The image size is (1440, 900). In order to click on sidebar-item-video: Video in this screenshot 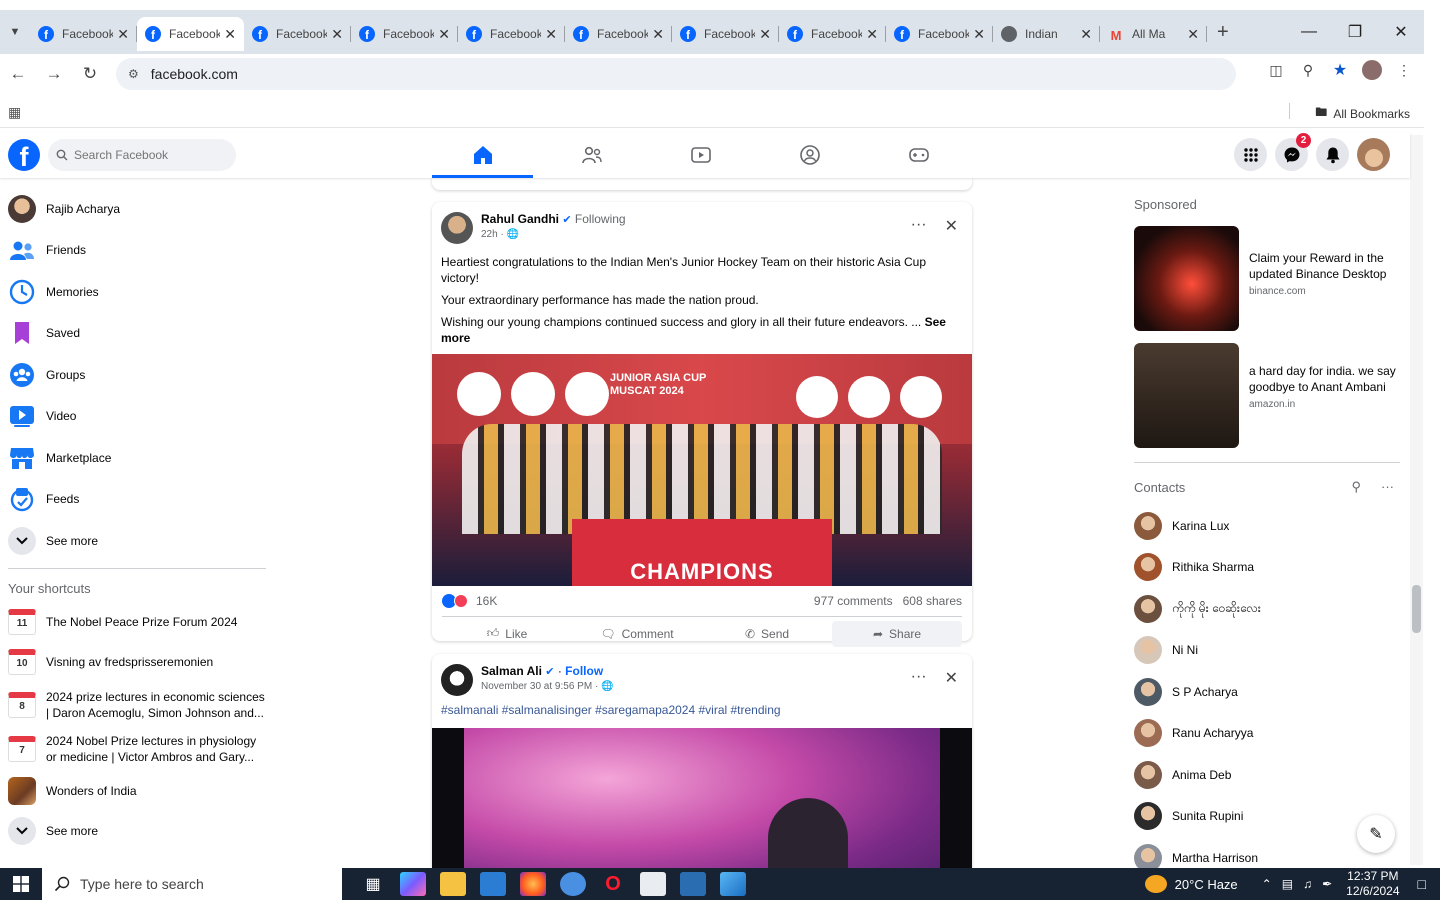, I will do `click(140, 417)`.